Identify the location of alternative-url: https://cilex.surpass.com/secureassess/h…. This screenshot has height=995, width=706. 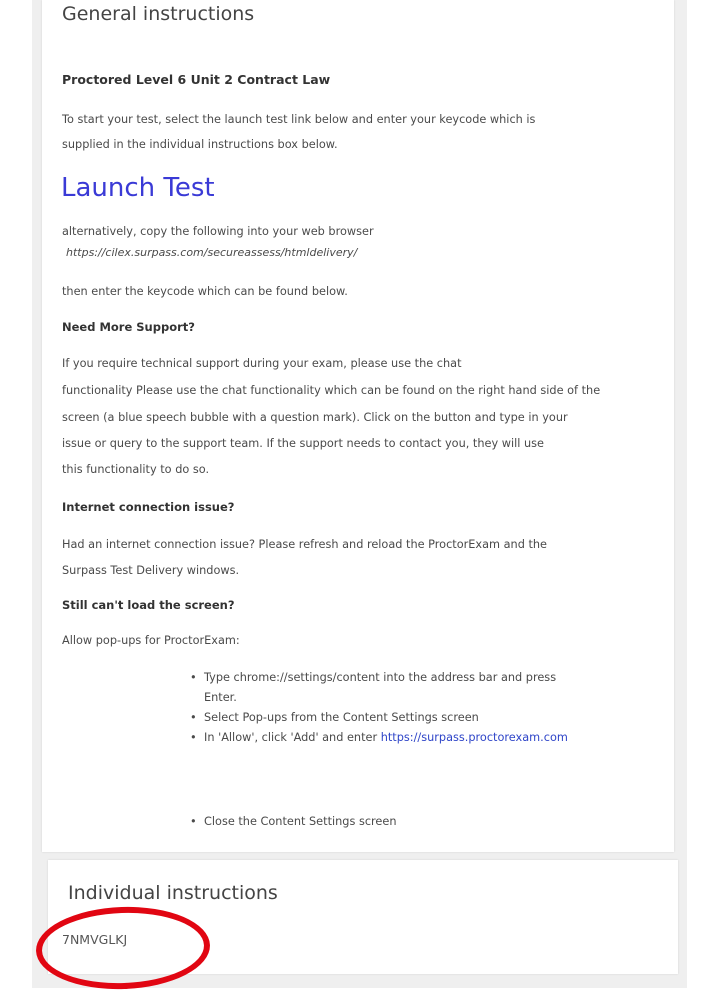
(211, 252).